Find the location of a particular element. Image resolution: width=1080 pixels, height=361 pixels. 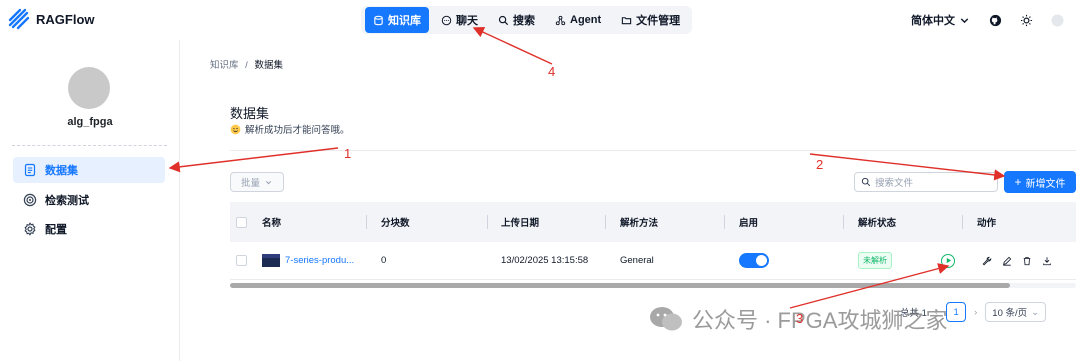

table-header: 名称 分块数 上传日期 解析方法 启用 解析状态 动作 is located at coordinates (653, 222).